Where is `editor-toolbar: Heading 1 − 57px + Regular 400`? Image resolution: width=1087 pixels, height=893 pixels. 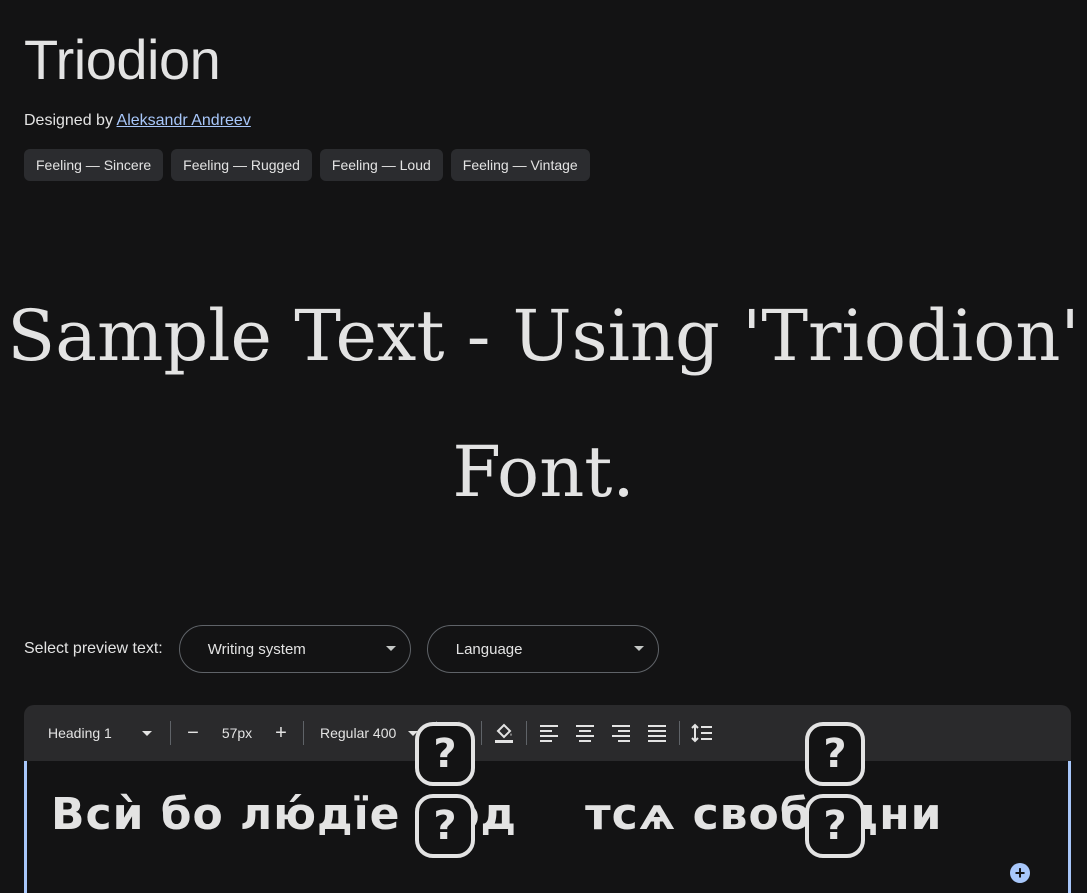
editor-toolbar: Heading 1 − 57px + Regular 400 is located at coordinates (547, 733).